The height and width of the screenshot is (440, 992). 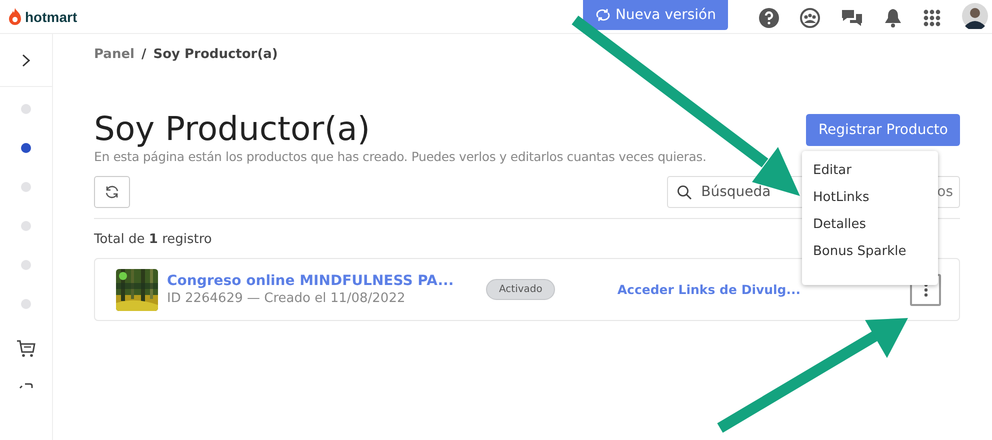 What do you see at coordinates (810, 18) in the screenshot?
I see `community-icon` at bounding box center [810, 18].